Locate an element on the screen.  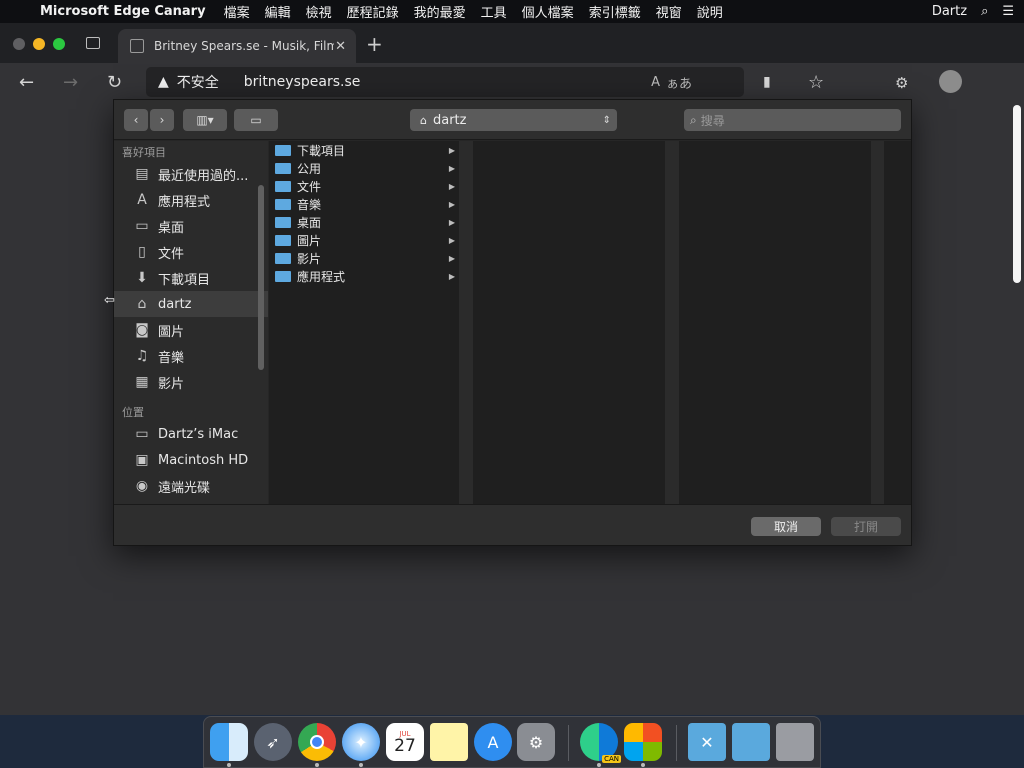
list-item: 公用 ▶ is located at coordinates (364, 168).